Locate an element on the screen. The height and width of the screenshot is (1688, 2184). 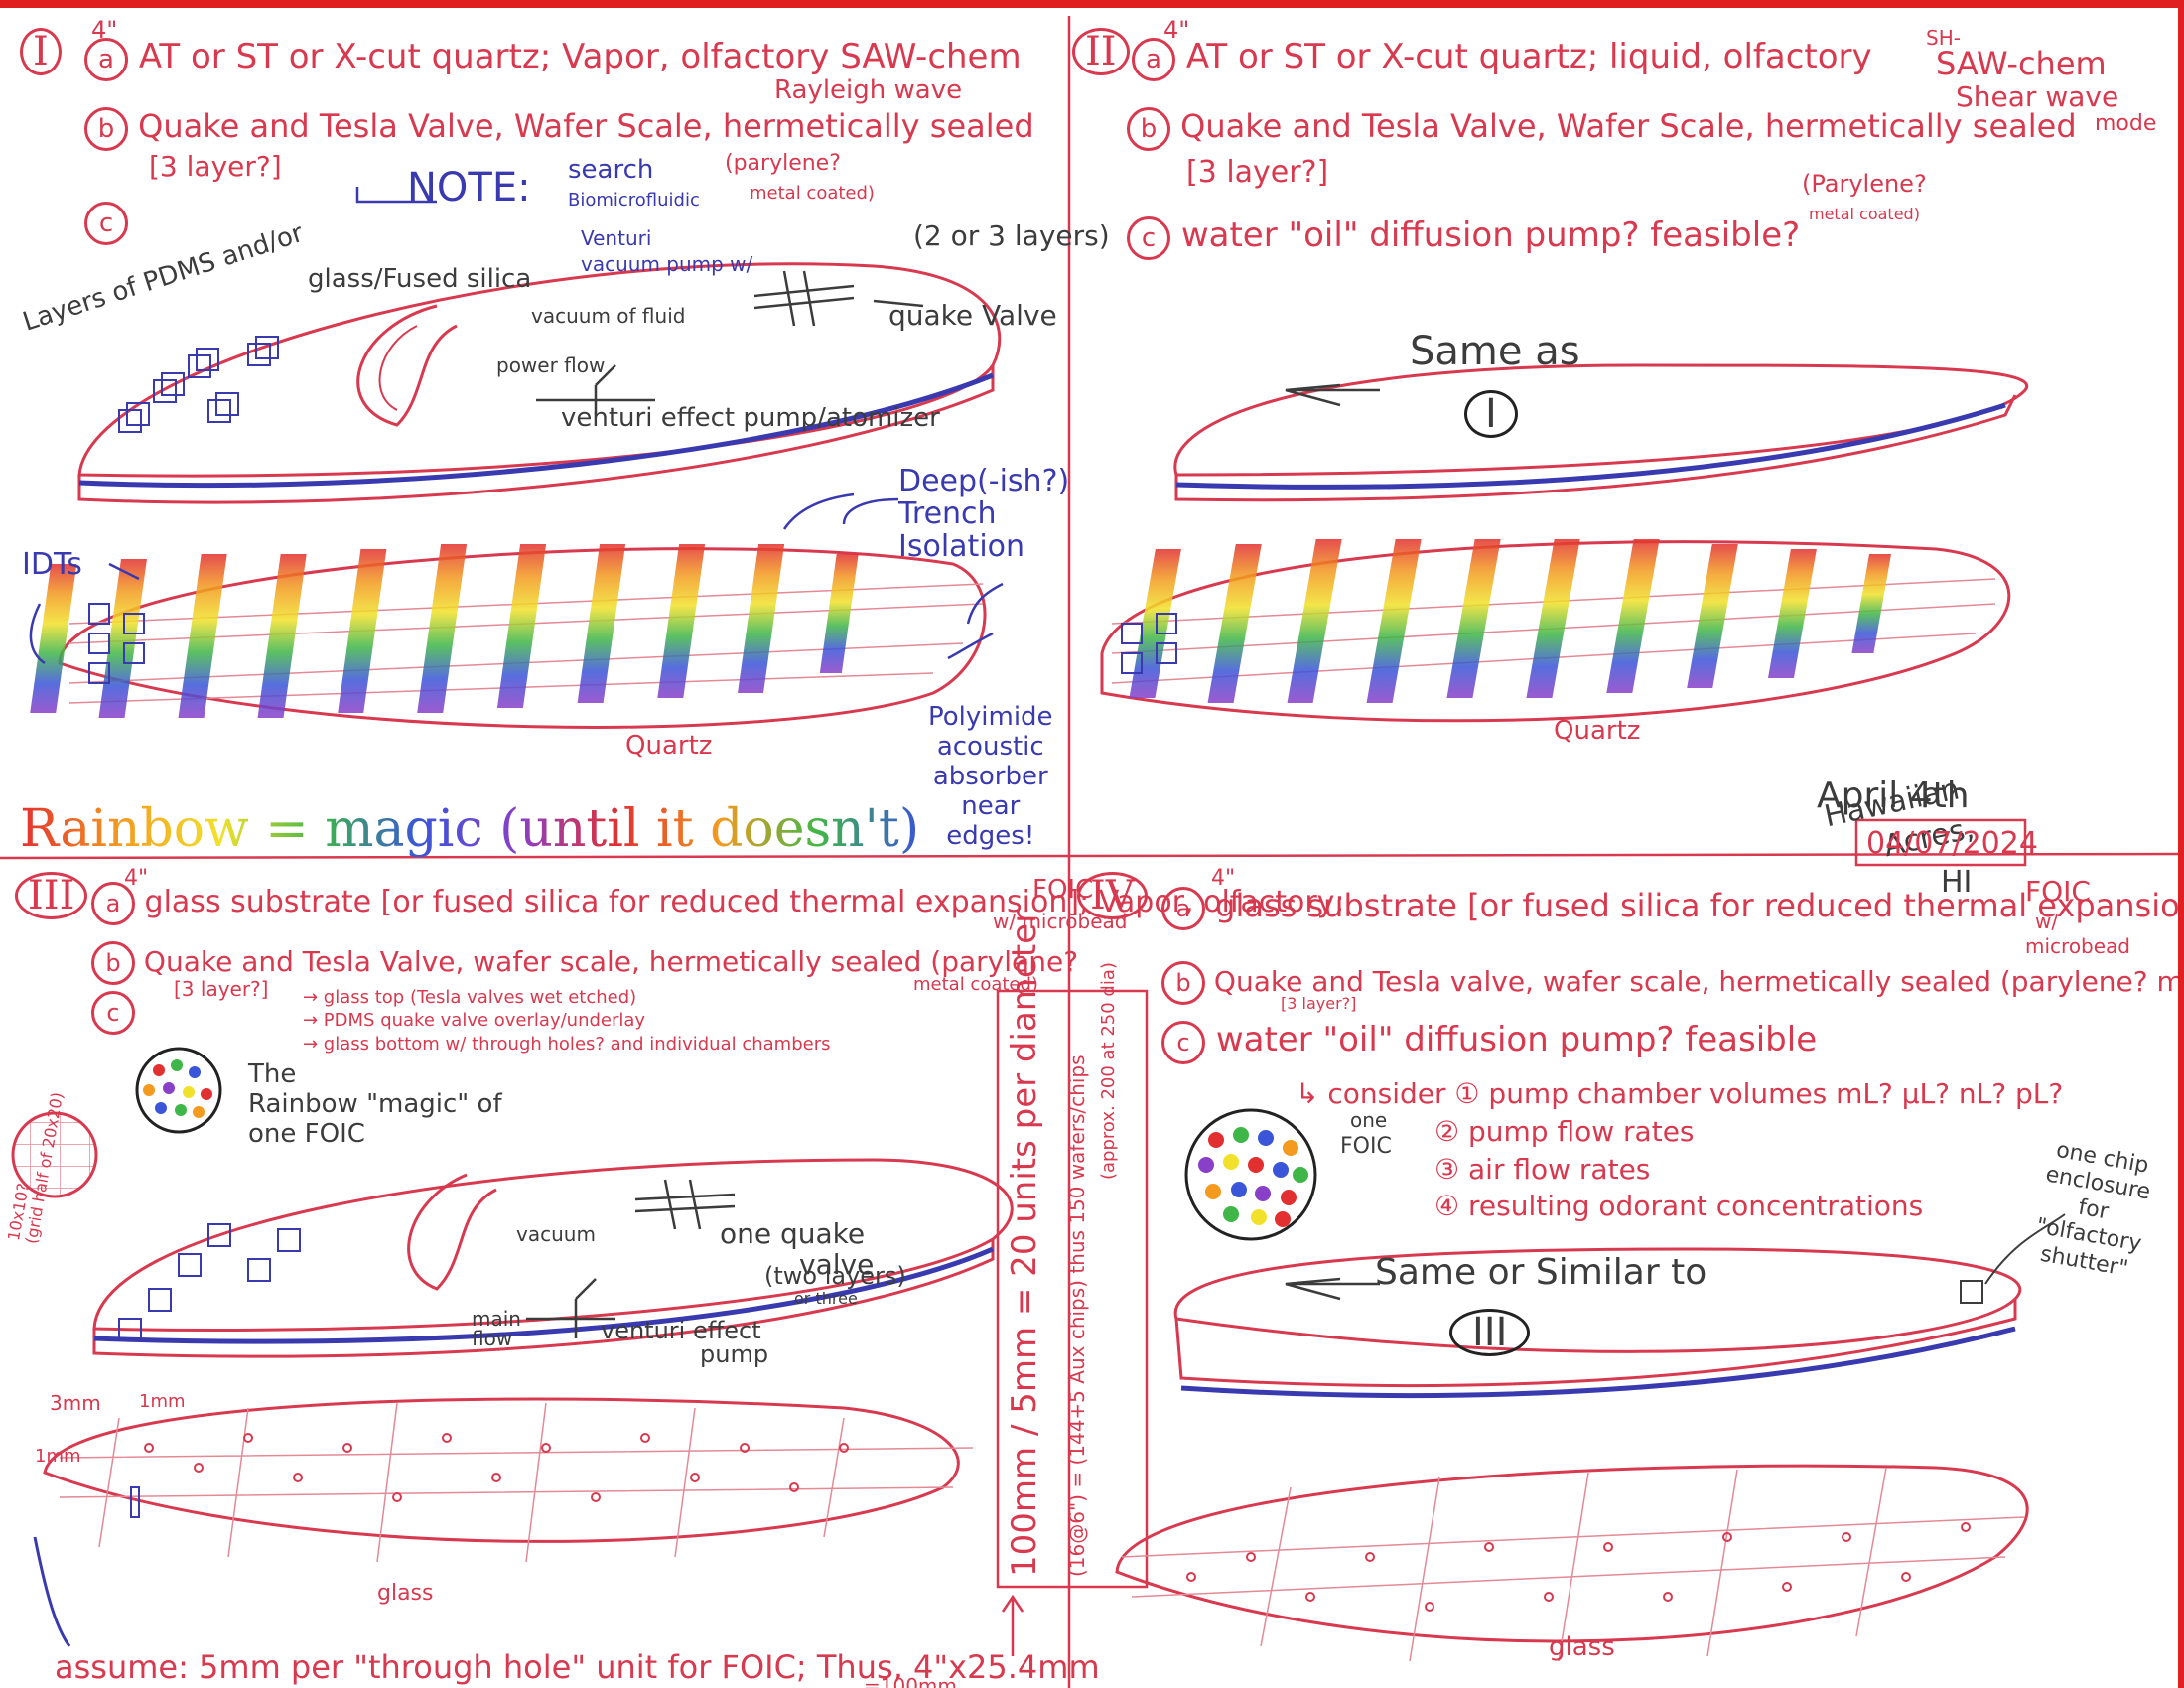
q4-same-or-similar: Same or Similar to is located at coordinates (1541, 1272).